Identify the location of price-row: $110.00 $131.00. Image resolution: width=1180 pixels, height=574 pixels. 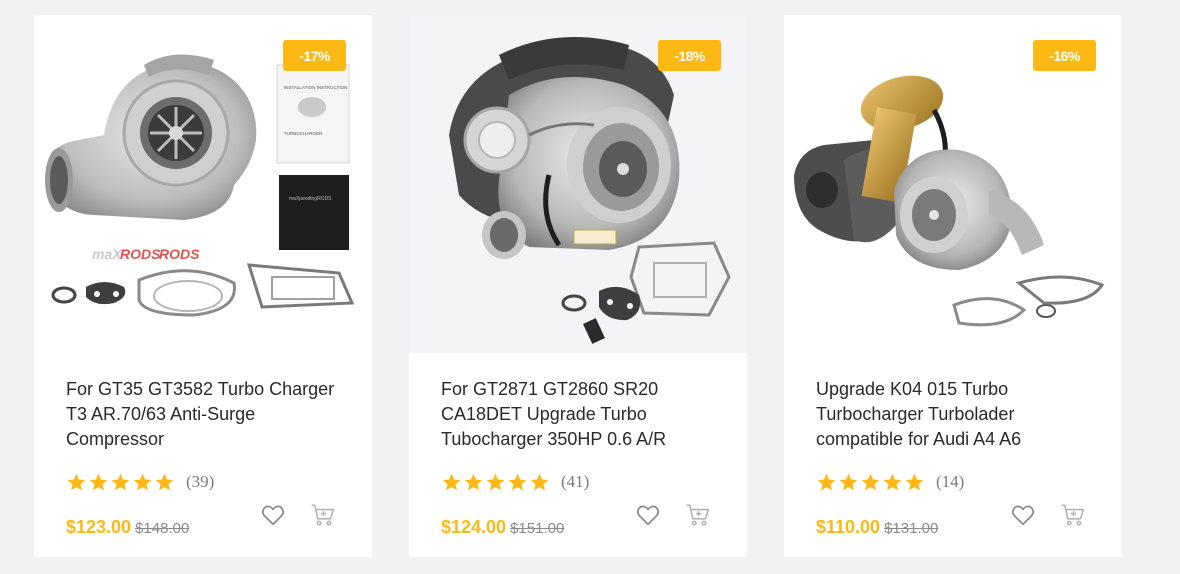
(877, 527).